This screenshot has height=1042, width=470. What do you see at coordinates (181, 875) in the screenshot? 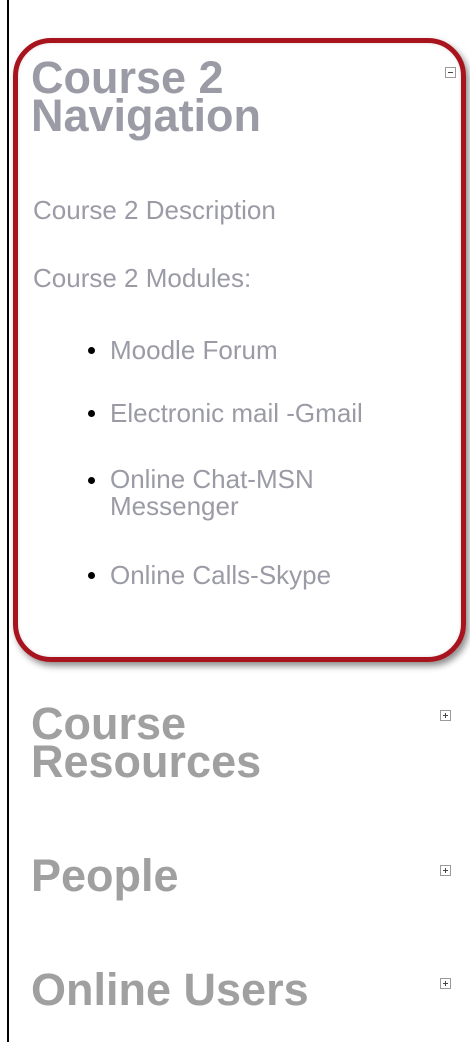
I see `people-title: People` at bounding box center [181, 875].